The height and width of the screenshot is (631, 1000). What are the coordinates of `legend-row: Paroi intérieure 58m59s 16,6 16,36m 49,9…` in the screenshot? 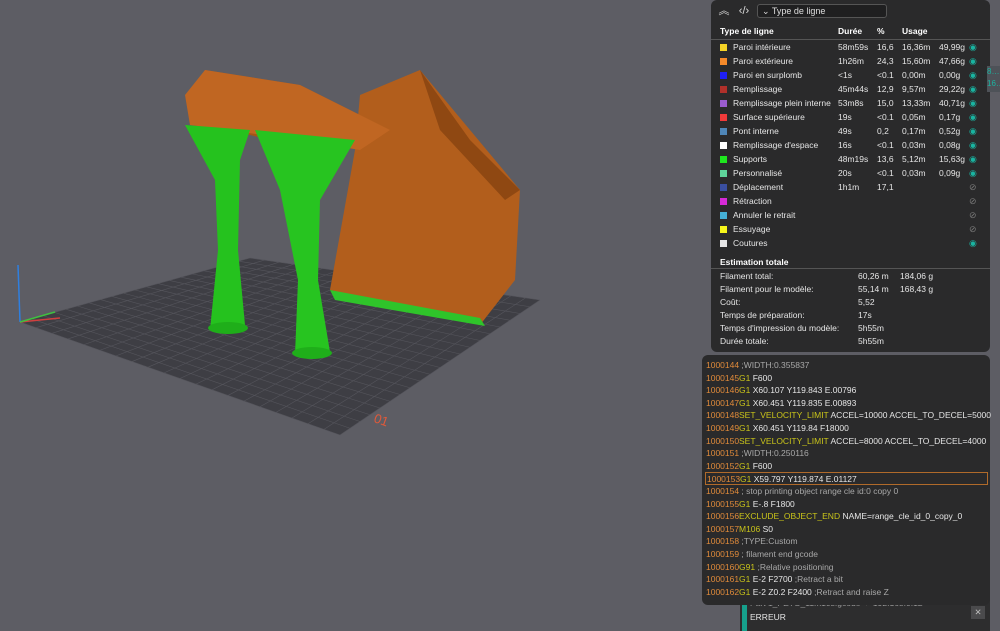 It's located at (850, 47).